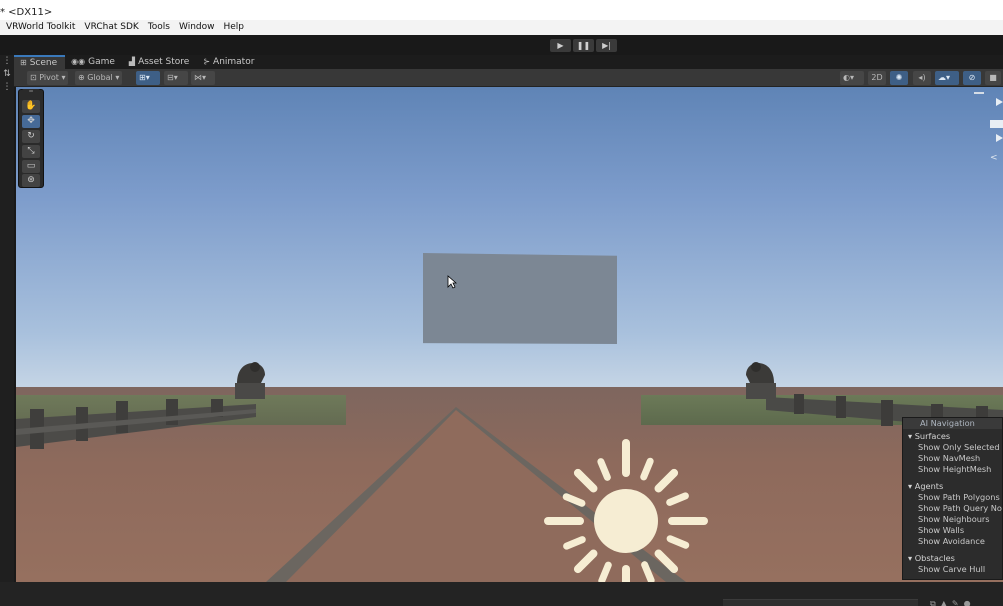 The image size is (1003, 606). I want to click on orientation-gizmo: <, so click(986, 128).